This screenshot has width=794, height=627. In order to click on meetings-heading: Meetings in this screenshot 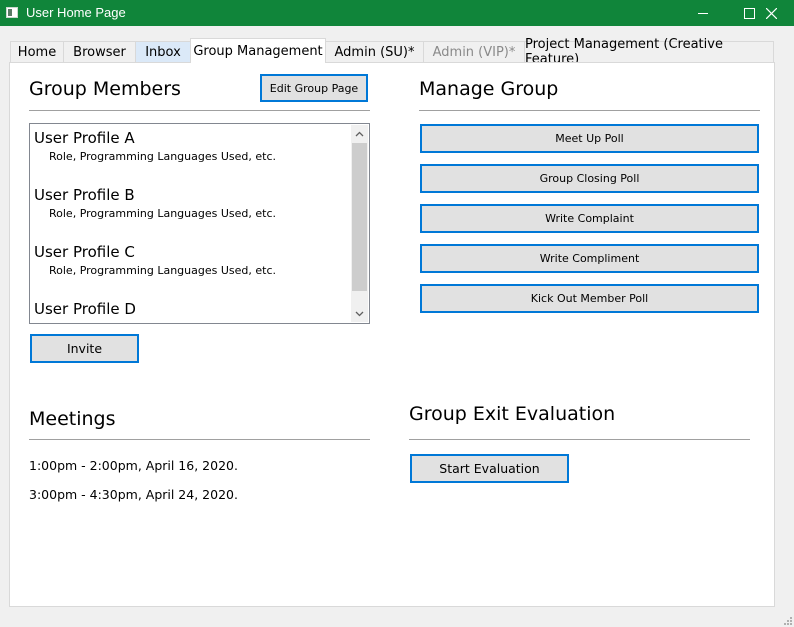, I will do `click(72, 419)`.